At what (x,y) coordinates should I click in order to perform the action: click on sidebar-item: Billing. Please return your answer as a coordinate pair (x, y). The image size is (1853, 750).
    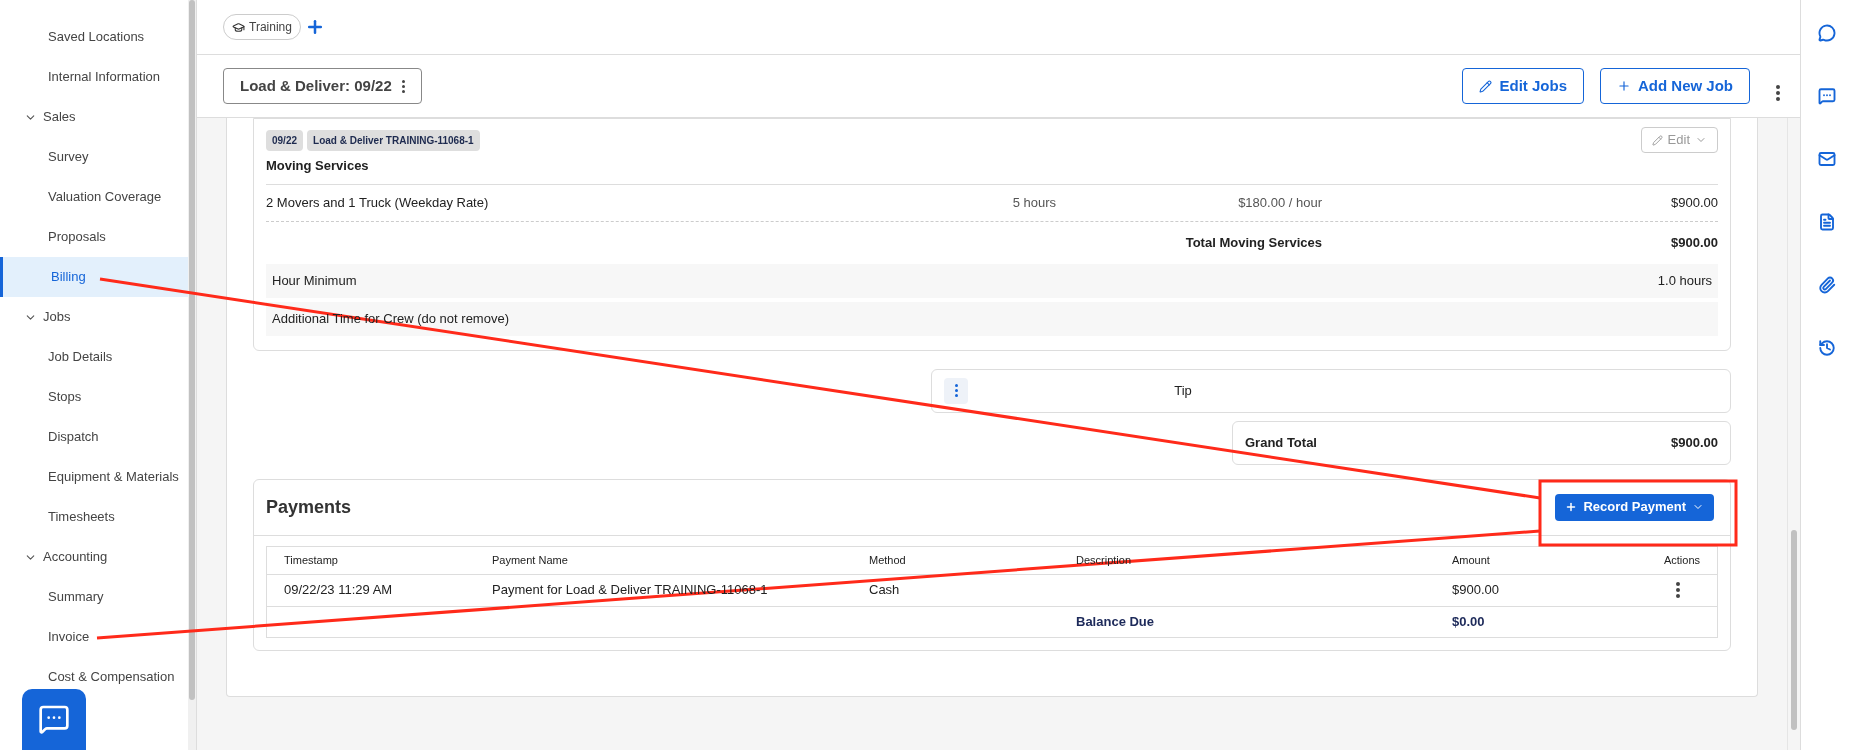
    Looking at the image, I should click on (94, 277).